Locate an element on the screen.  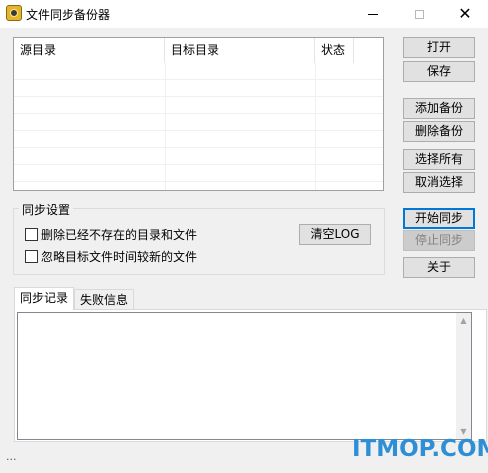
delete-backup-button: 删除备份 is located at coordinates (439, 131).